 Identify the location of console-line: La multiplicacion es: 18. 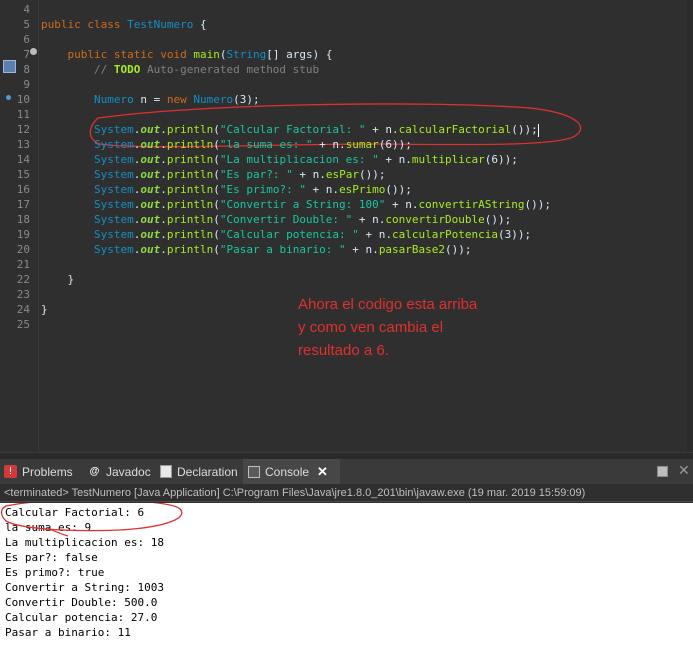
(84, 542).